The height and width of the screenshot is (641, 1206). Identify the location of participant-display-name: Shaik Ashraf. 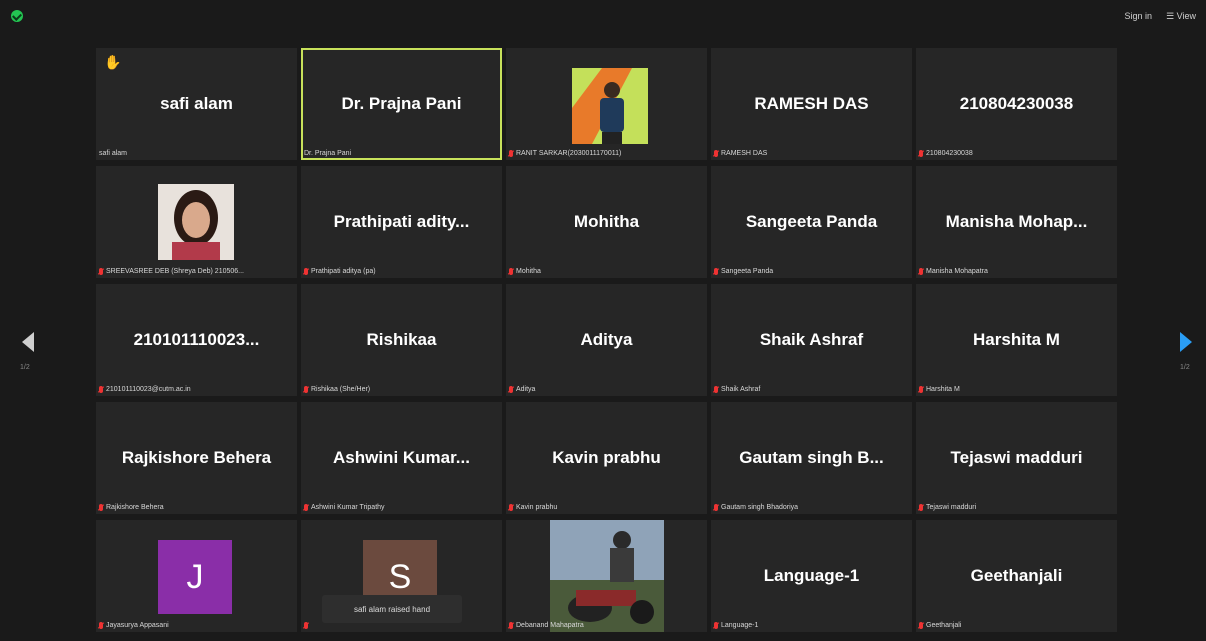
(811, 339).